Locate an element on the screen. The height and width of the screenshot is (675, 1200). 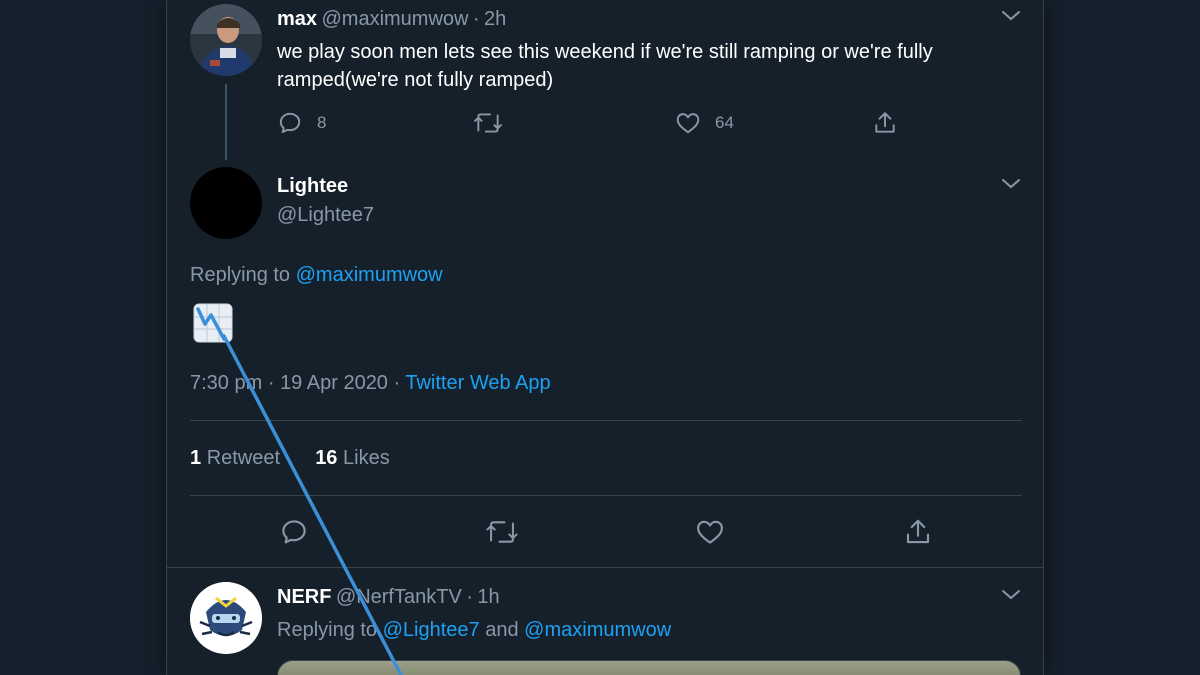
annotation-arrow-line is located at coordinates (312, 504).